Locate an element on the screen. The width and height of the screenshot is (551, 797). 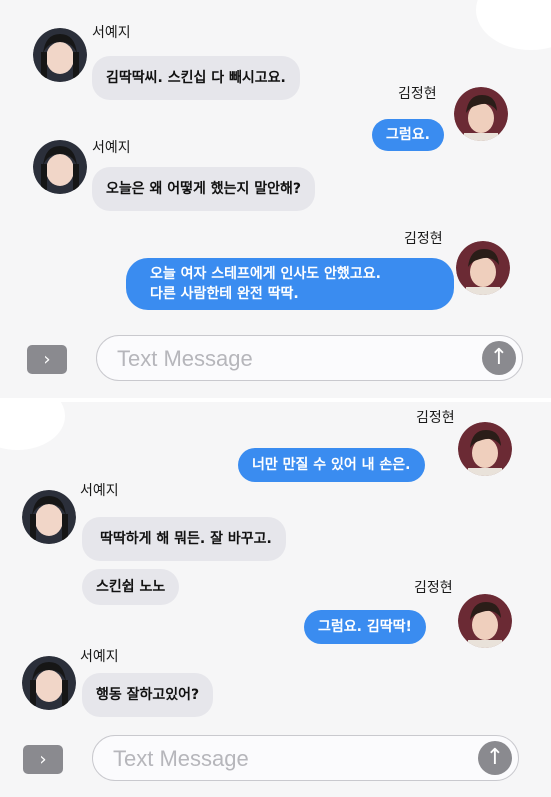
message-bubble-incoming: 오늘은 왜 어떻게 했는지 말안해? is located at coordinates (204, 189).